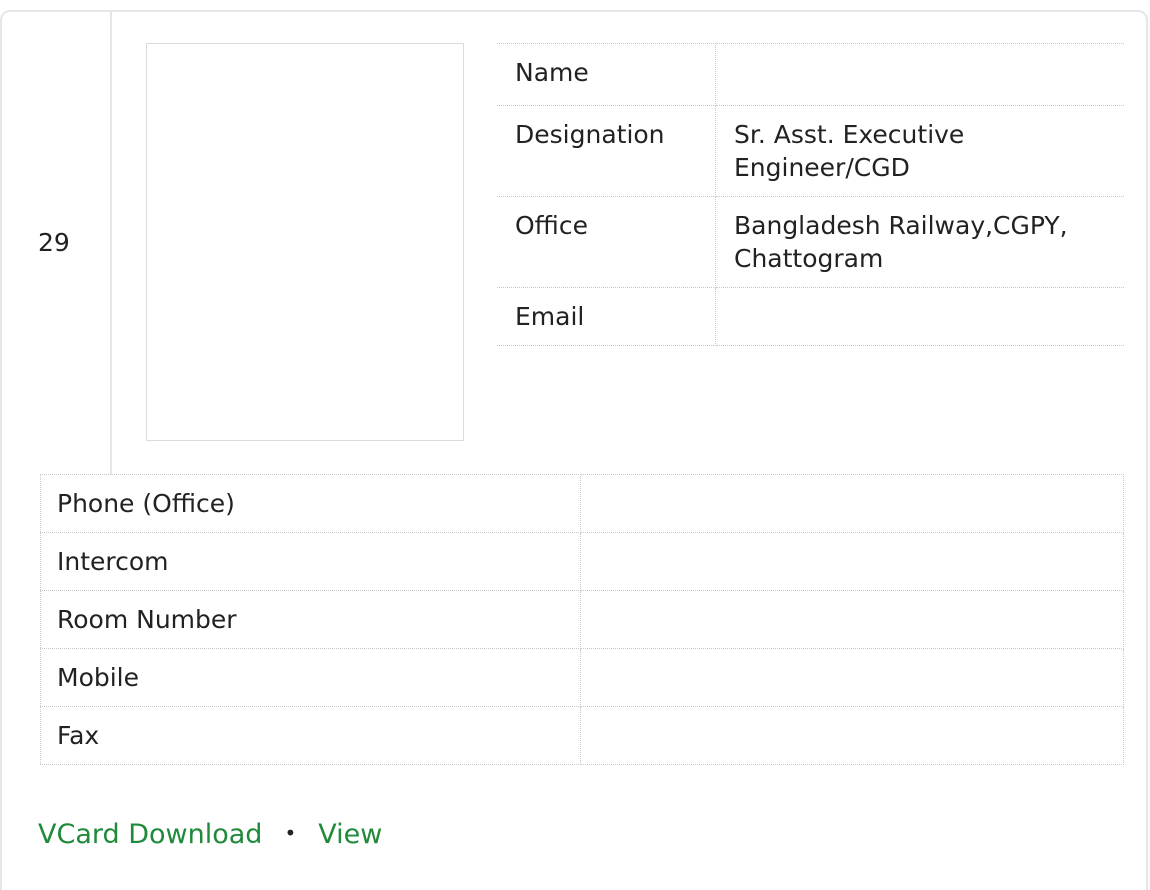 Image resolution: width=1150 pixels, height=890 pixels. Describe the element at coordinates (852, 735) in the screenshot. I see `contact-value-fax` at that location.